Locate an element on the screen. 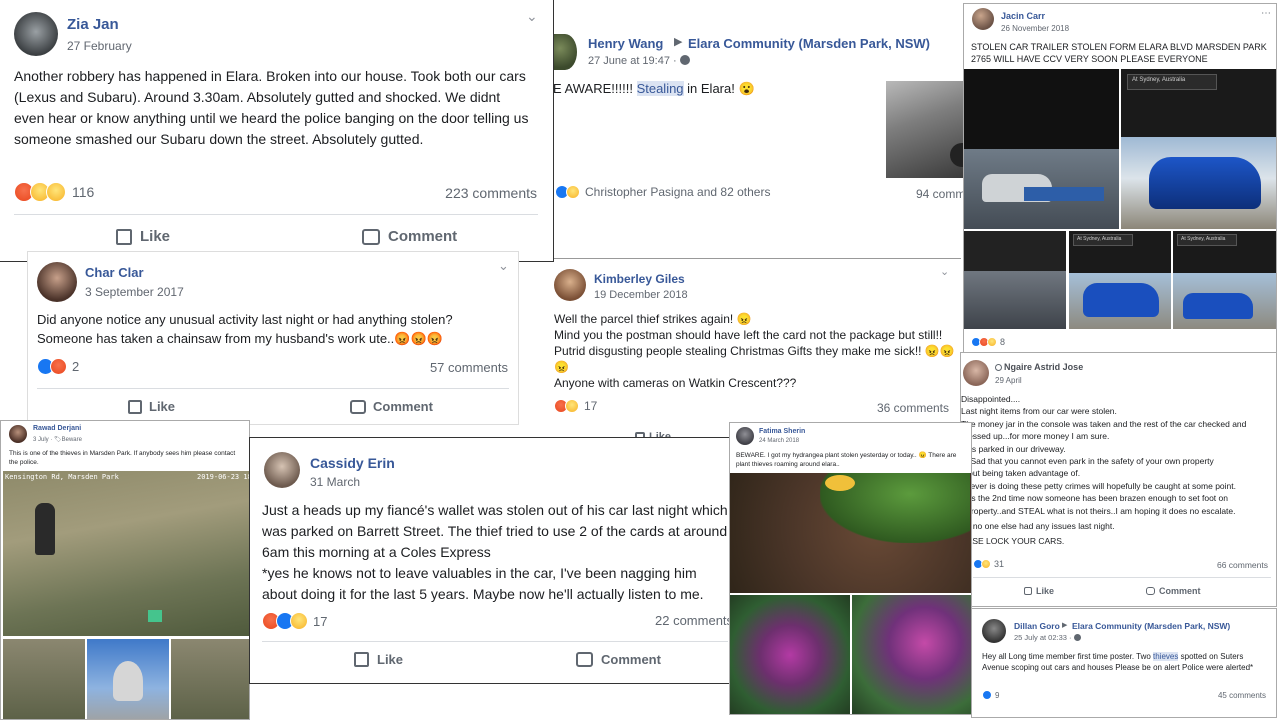 Image resolution: width=1280 pixels, height=720 pixels. post-date: 25 July at 02:33 · is located at coordinates (1047, 637).